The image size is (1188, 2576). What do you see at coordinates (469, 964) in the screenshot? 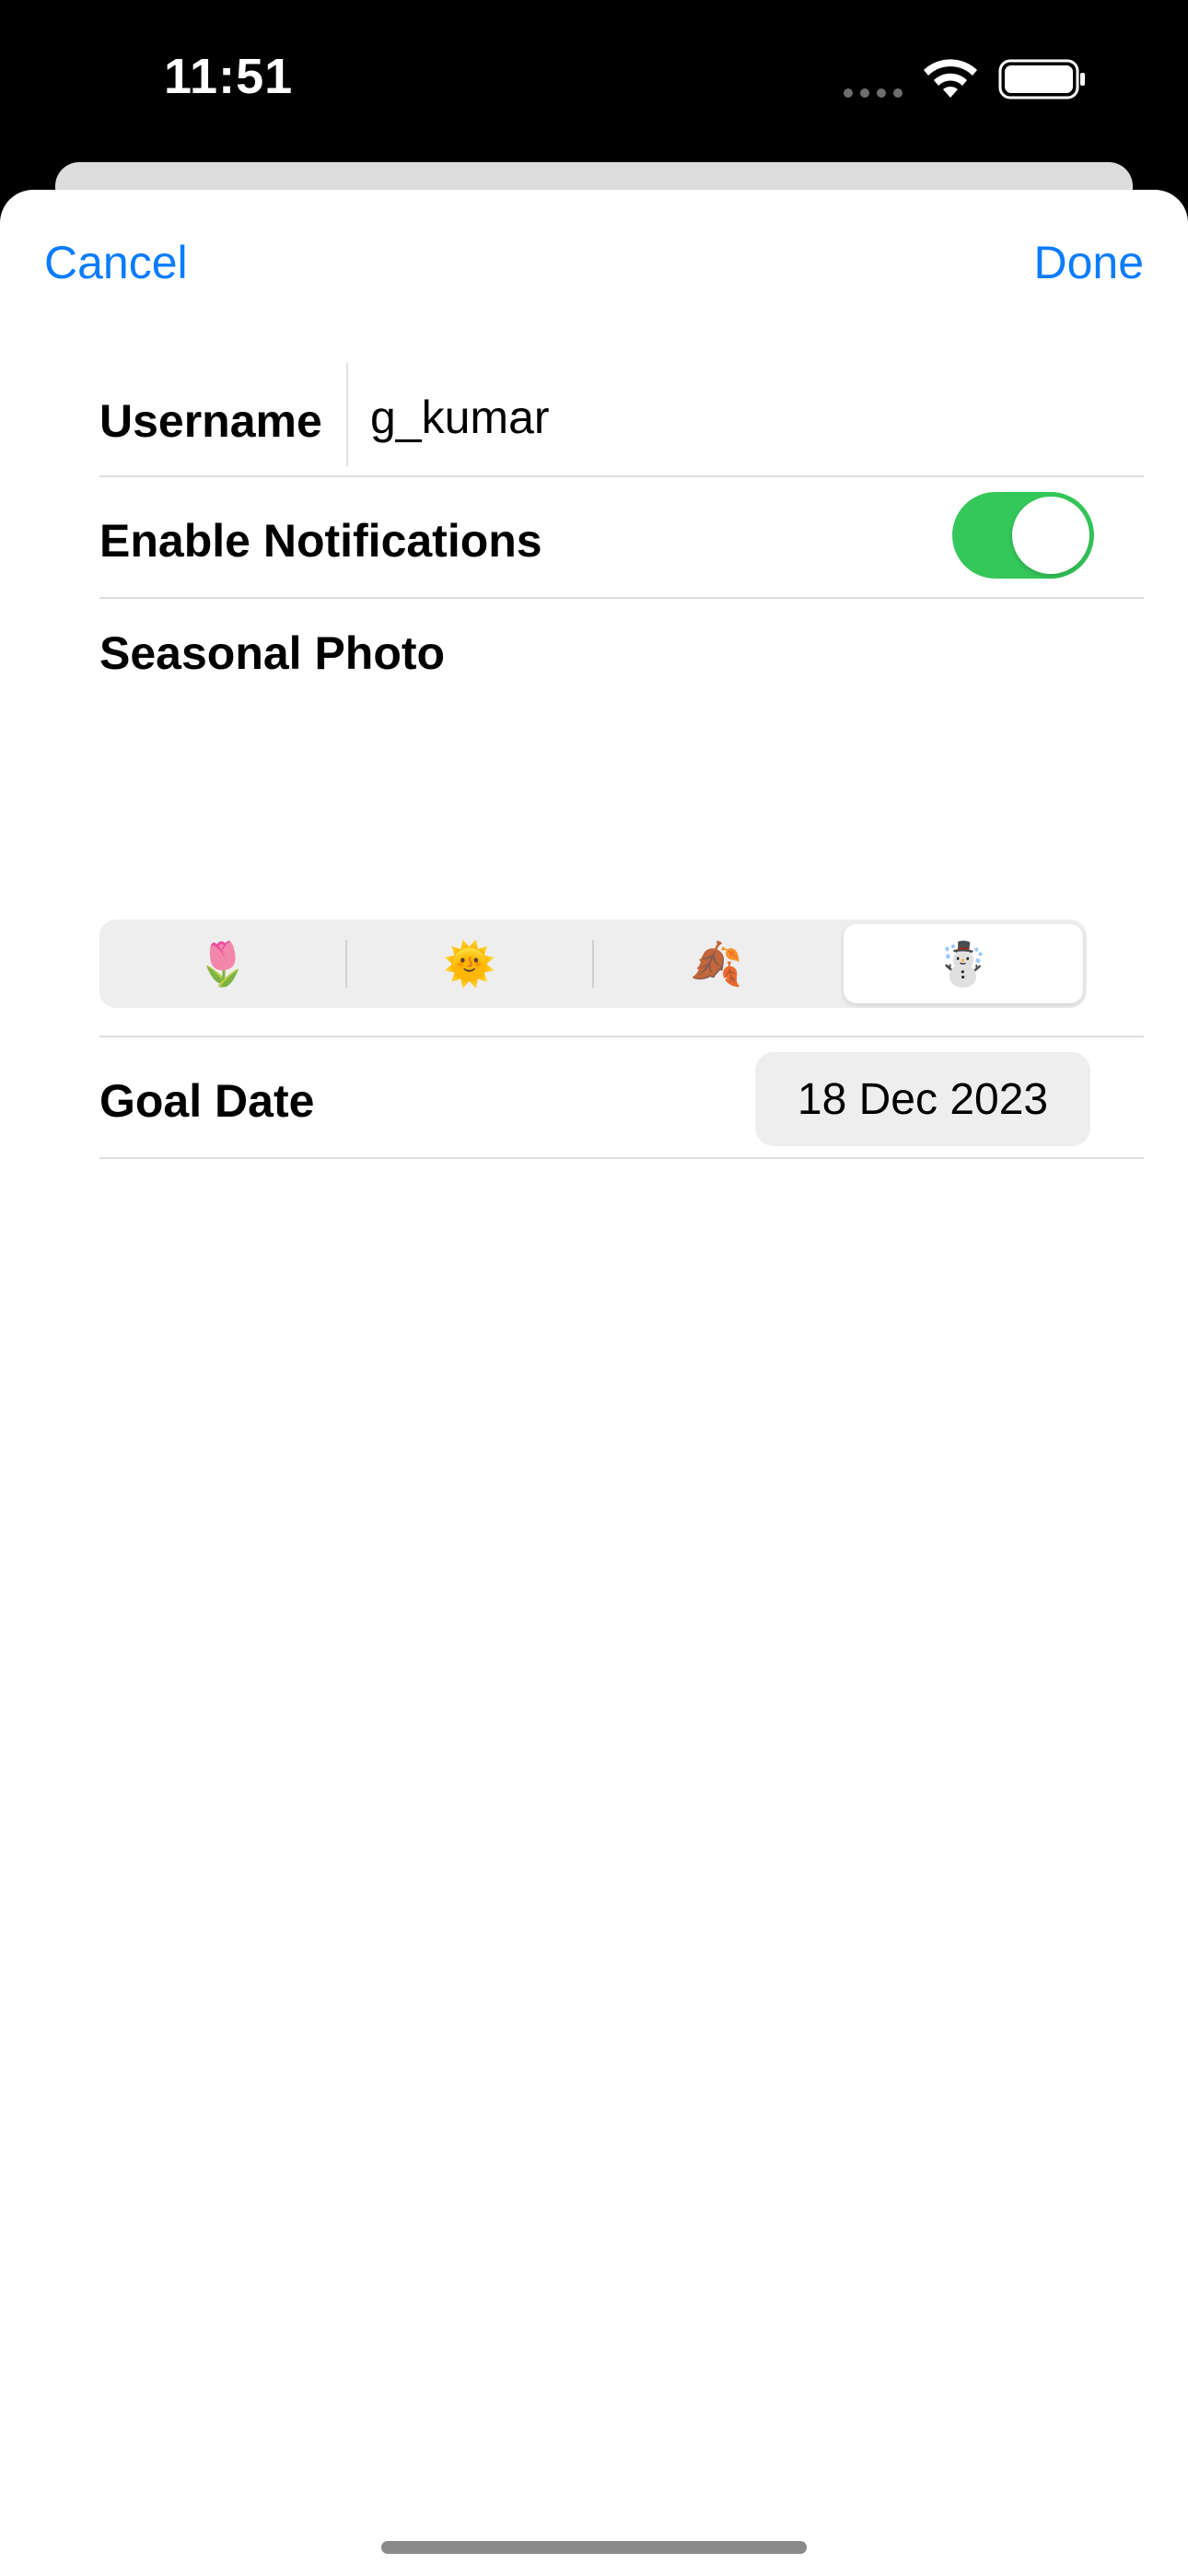
I see `segment-summer: 🌞` at bounding box center [469, 964].